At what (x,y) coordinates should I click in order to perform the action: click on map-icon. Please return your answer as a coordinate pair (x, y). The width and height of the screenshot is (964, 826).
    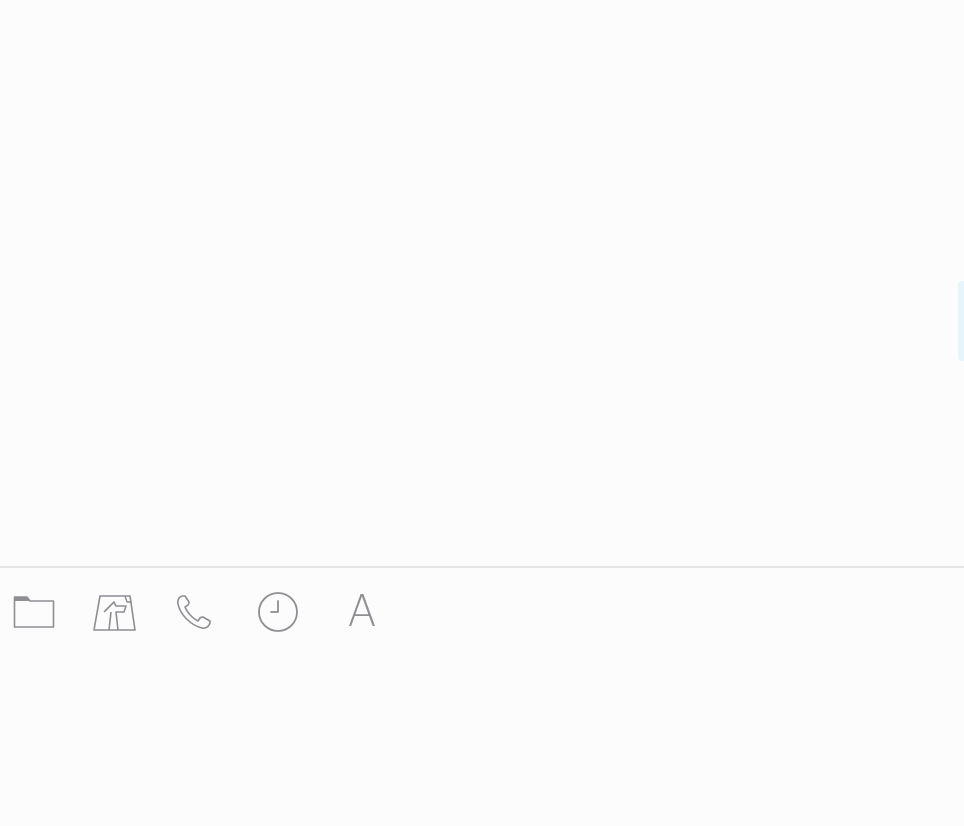
    Looking at the image, I should click on (114, 613).